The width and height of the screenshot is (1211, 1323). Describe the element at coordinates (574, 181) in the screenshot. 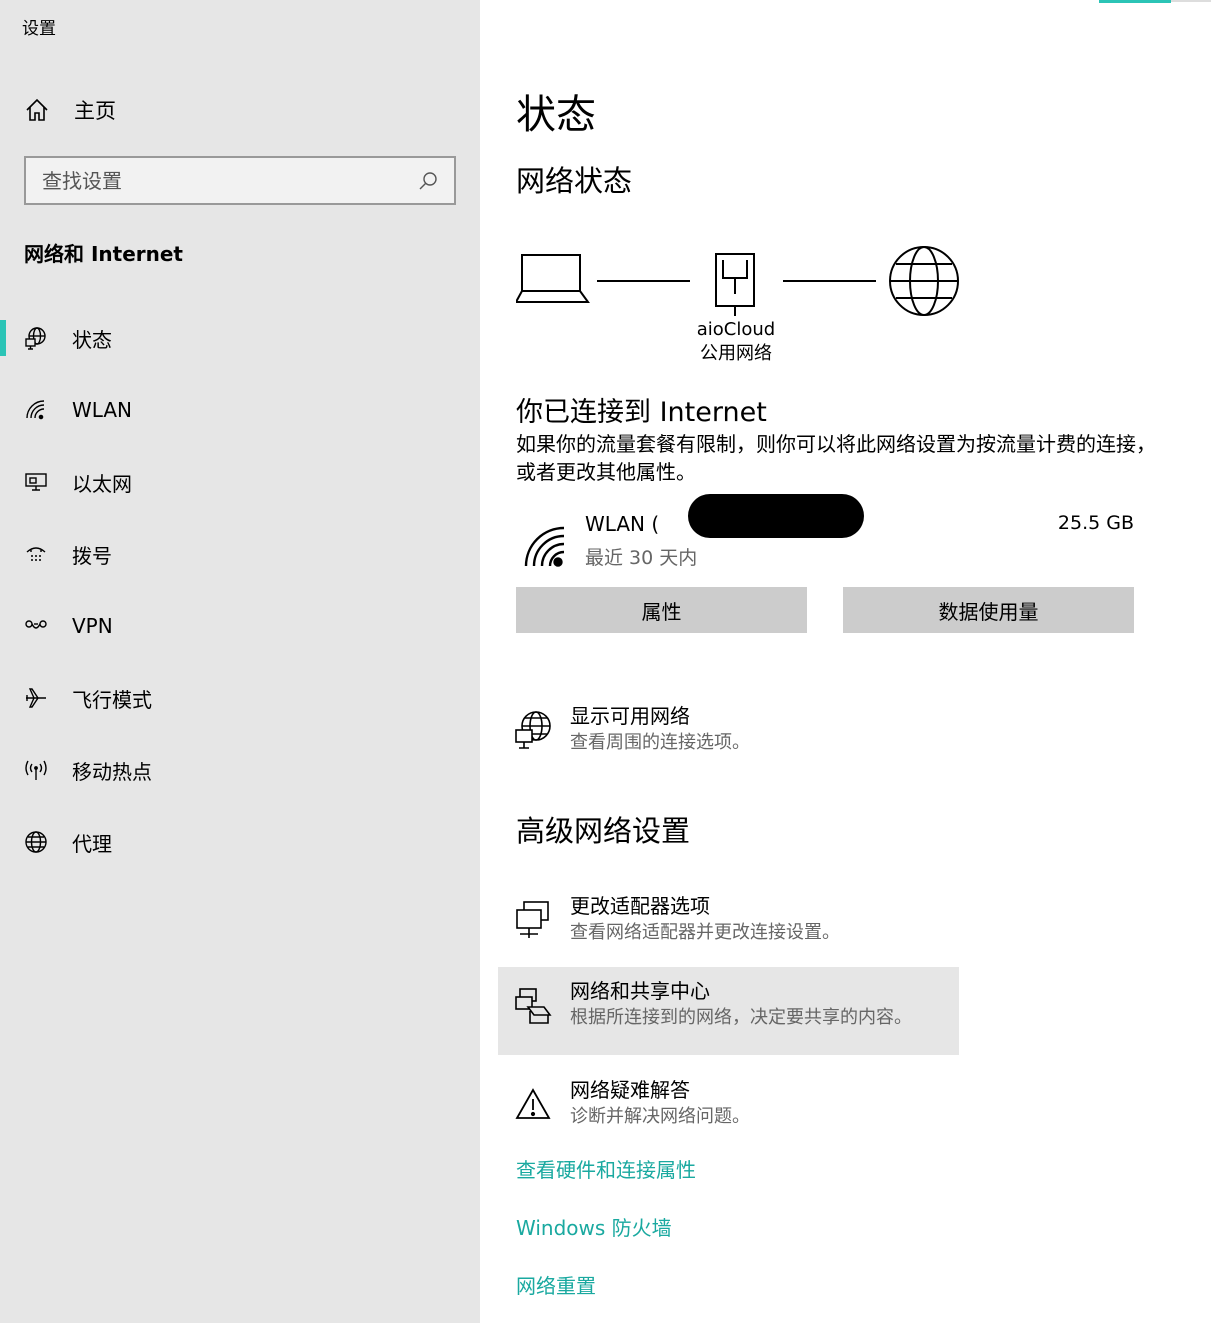

I see `network-status-heading: 网络状态` at that location.